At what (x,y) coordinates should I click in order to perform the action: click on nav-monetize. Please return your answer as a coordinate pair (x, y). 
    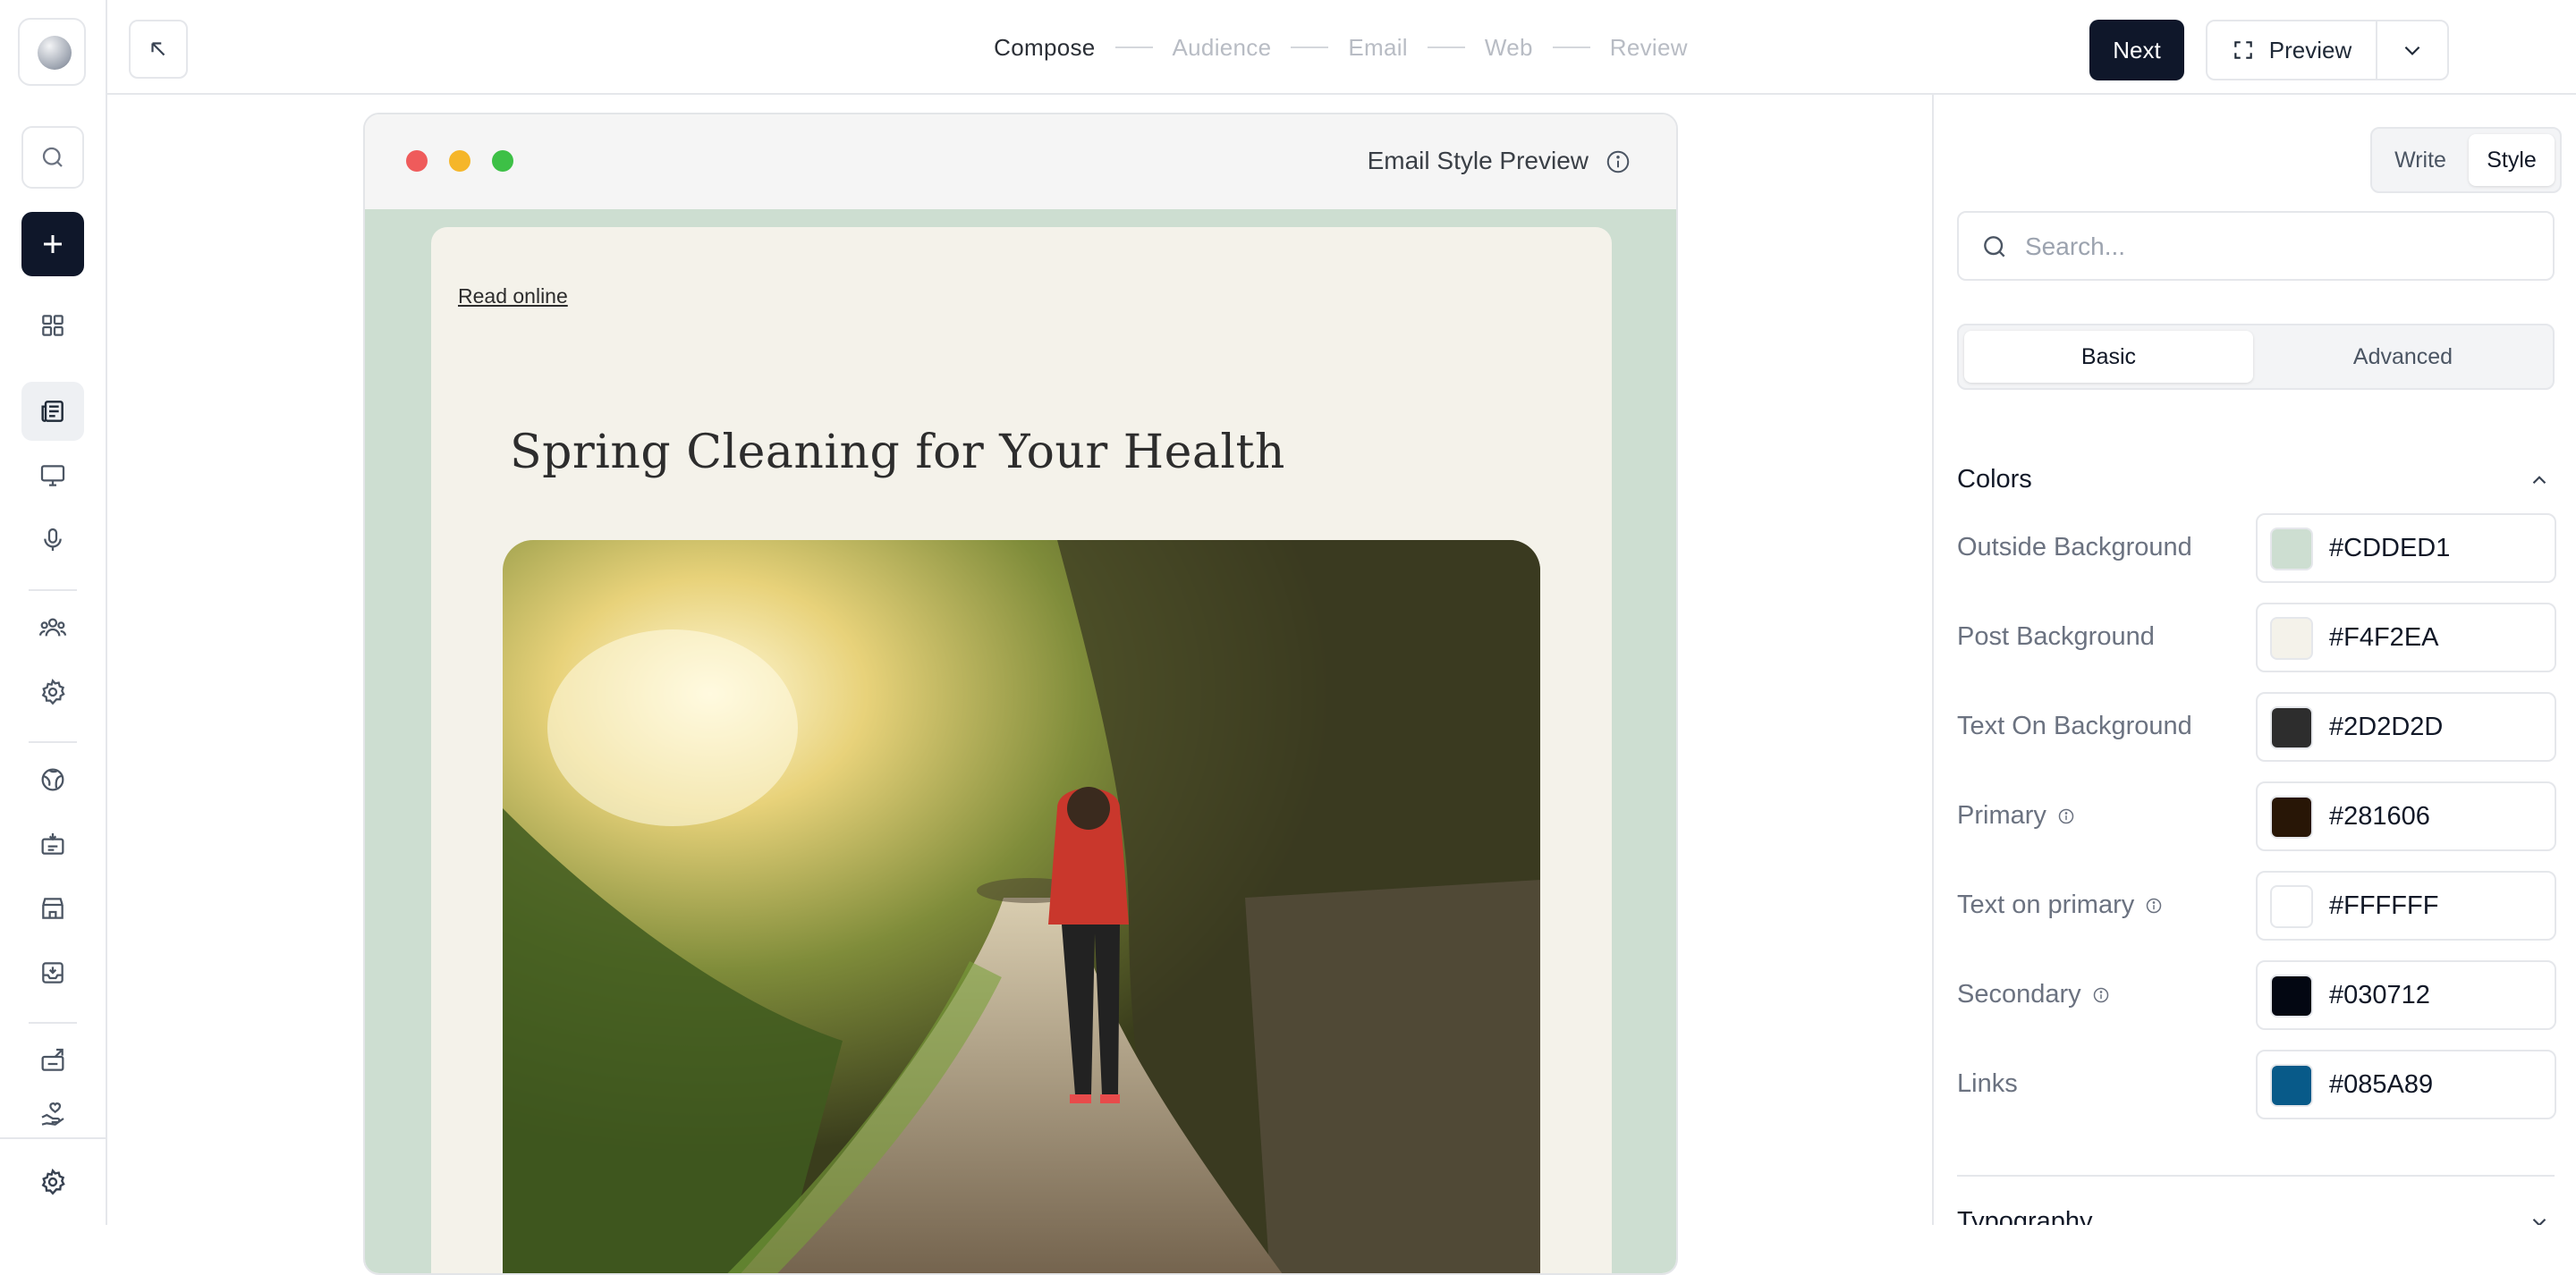
    Looking at the image, I should click on (52, 844).